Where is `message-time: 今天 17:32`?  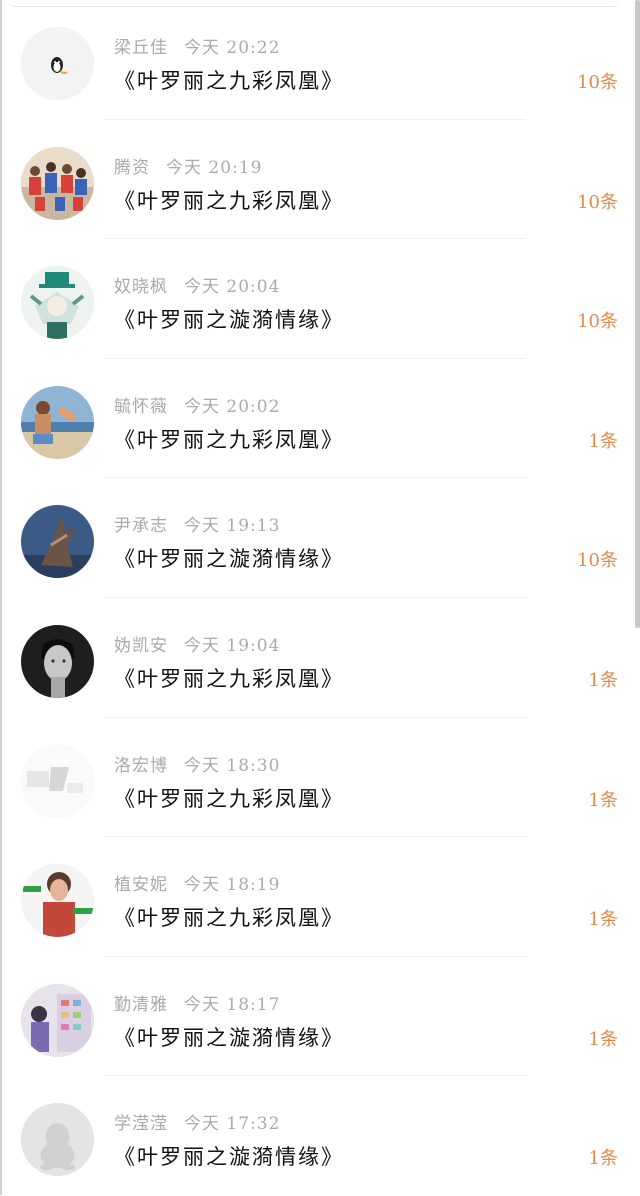 message-time: 今天 17:32 is located at coordinates (232, 1124).